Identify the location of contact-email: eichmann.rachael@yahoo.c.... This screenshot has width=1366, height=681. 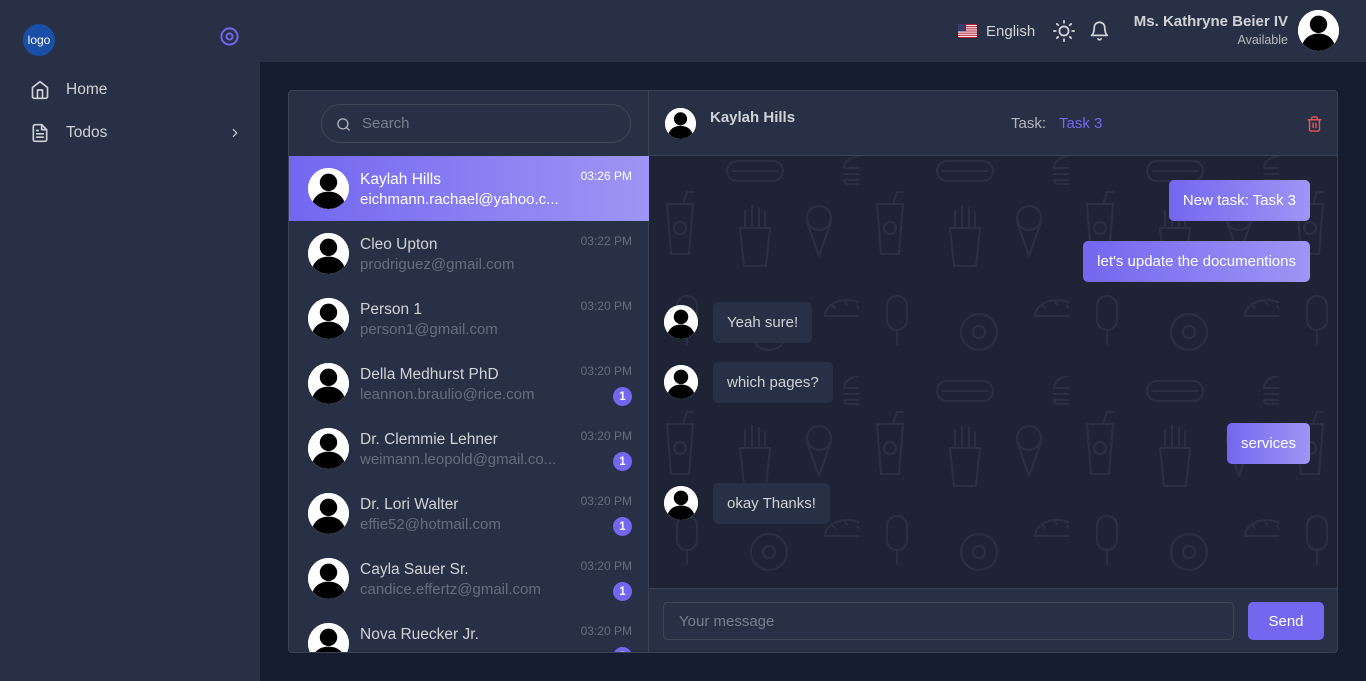
(459, 199).